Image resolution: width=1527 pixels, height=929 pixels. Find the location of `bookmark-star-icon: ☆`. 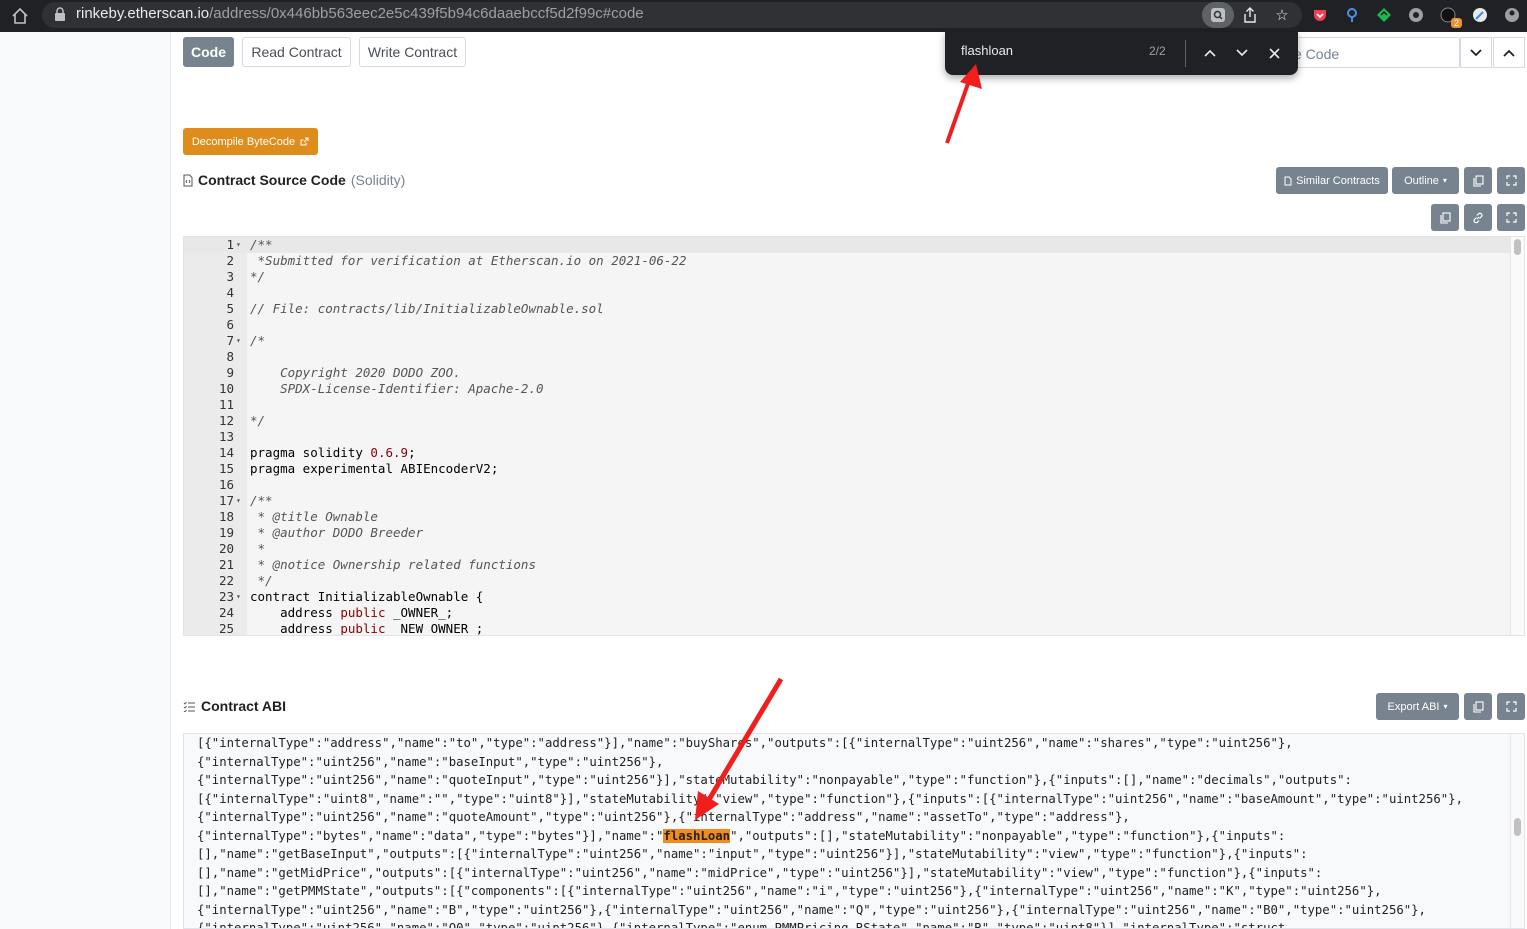

bookmark-star-icon: ☆ is located at coordinates (1282, 15).